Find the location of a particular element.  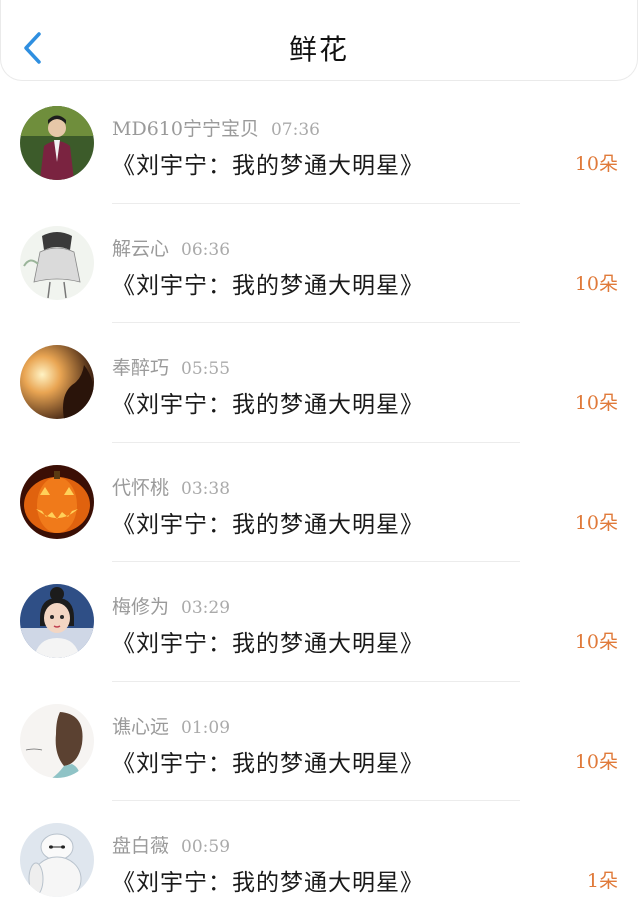

top-bar: 鲜花 is located at coordinates (319, 40).